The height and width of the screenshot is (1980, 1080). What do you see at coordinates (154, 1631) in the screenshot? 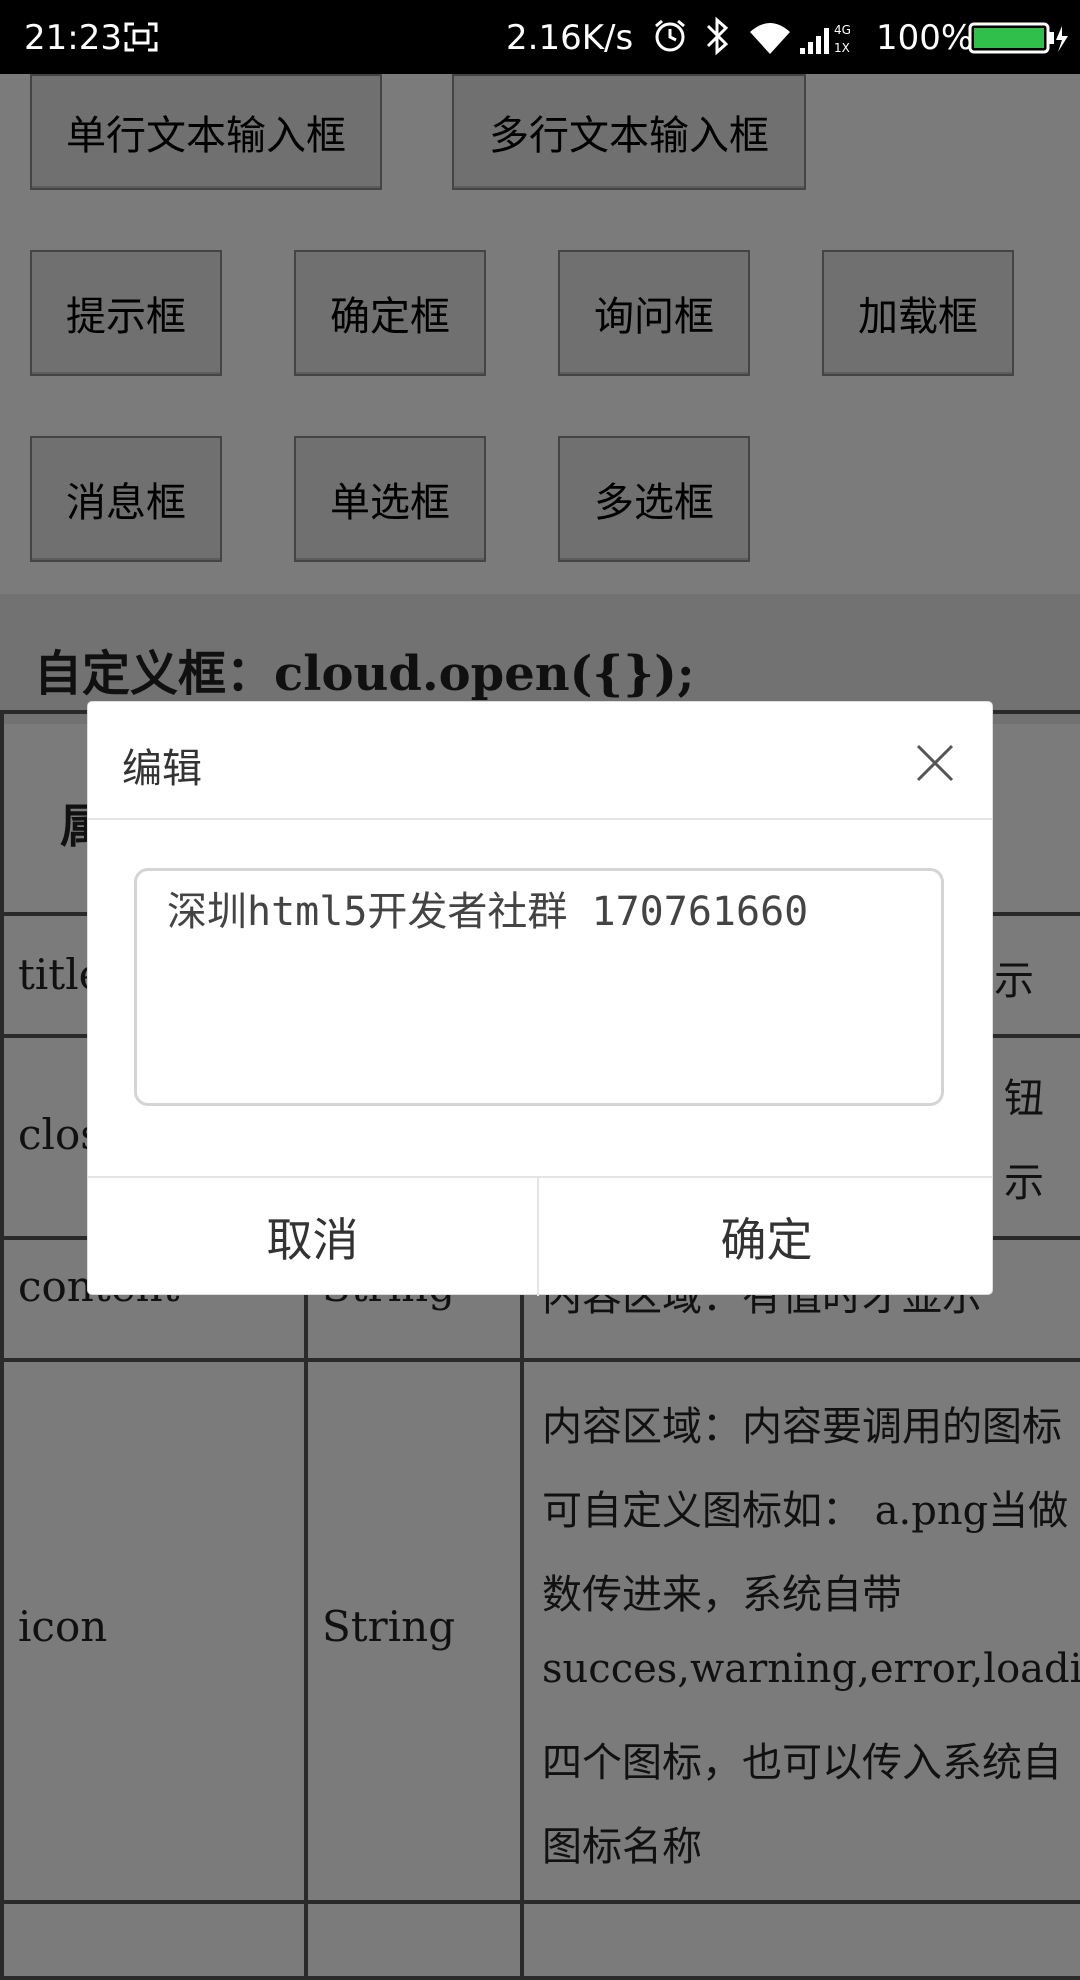
I see `table-row: icon` at bounding box center [154, 1631].